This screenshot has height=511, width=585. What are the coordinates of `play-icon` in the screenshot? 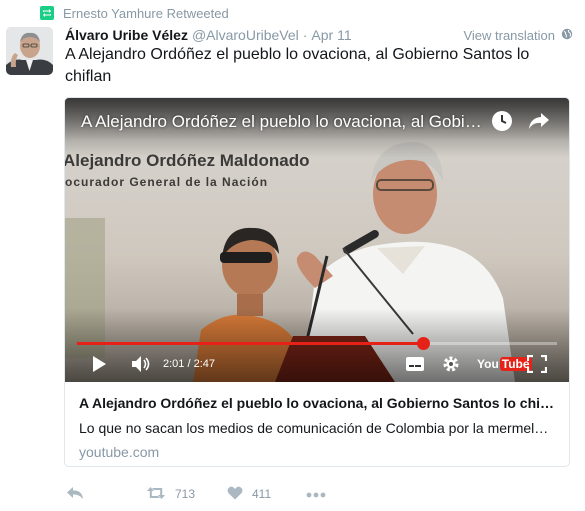 It's located at (99, 364).